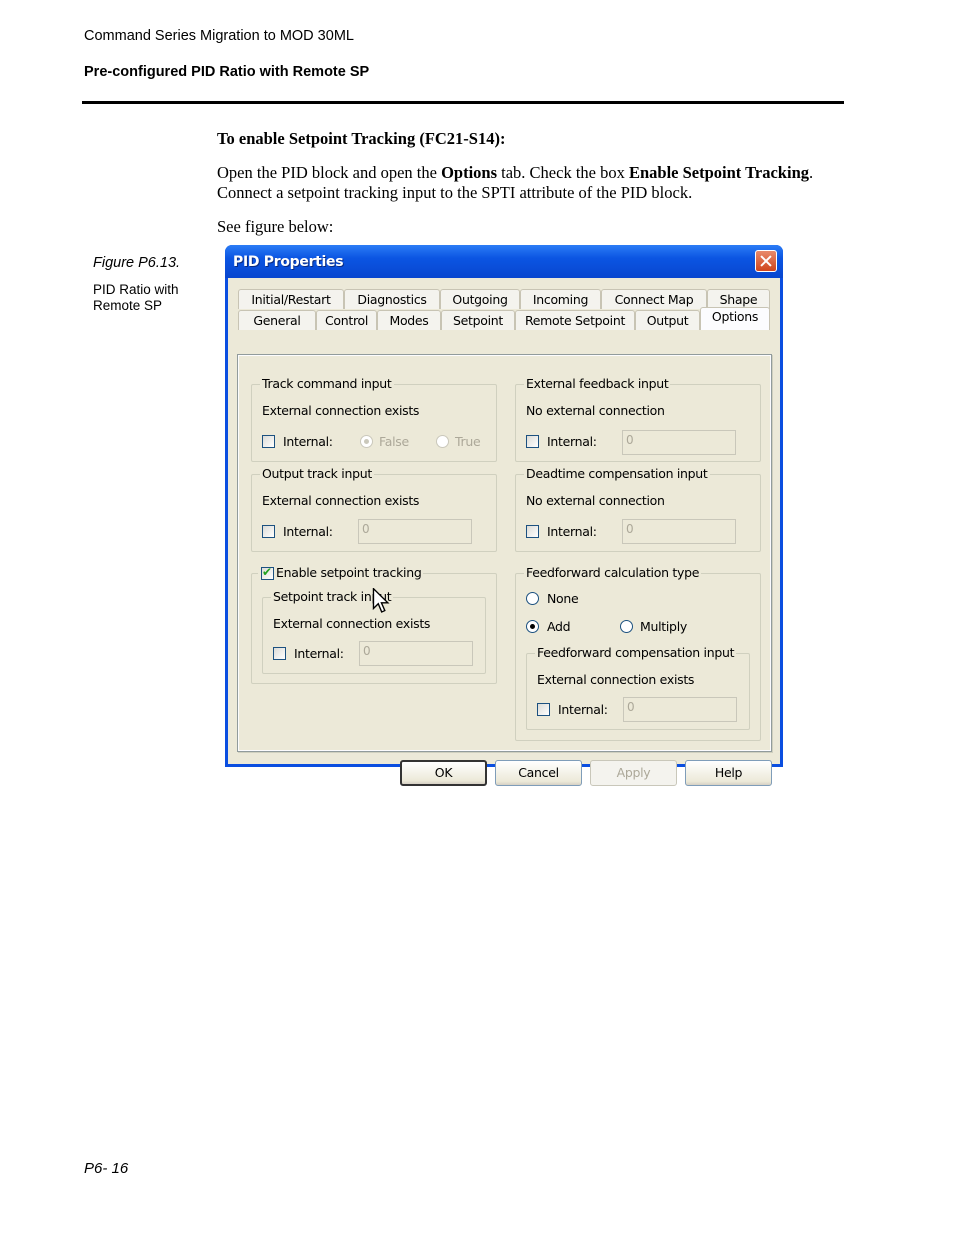 This screenshot has width=954, height=1235. Describe the element at coordinates (468, 441) in the screenshot. I see `track-command-true-label: True` at that location.